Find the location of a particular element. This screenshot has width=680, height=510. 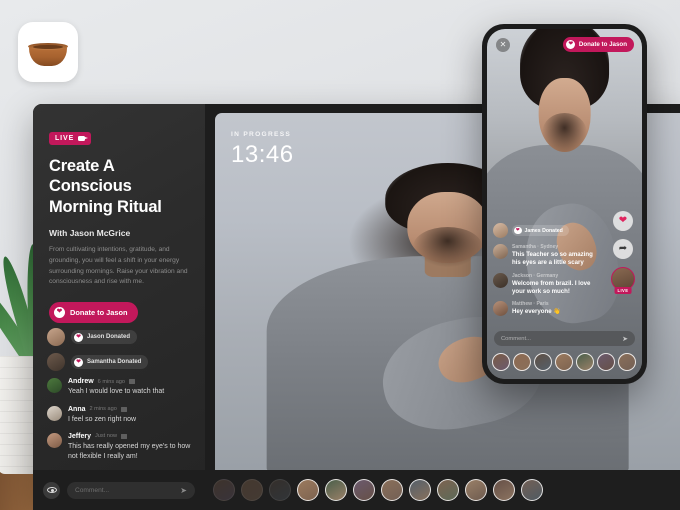

comment-text: Yeah I would love to watch that is located at coordinates (116, 392).